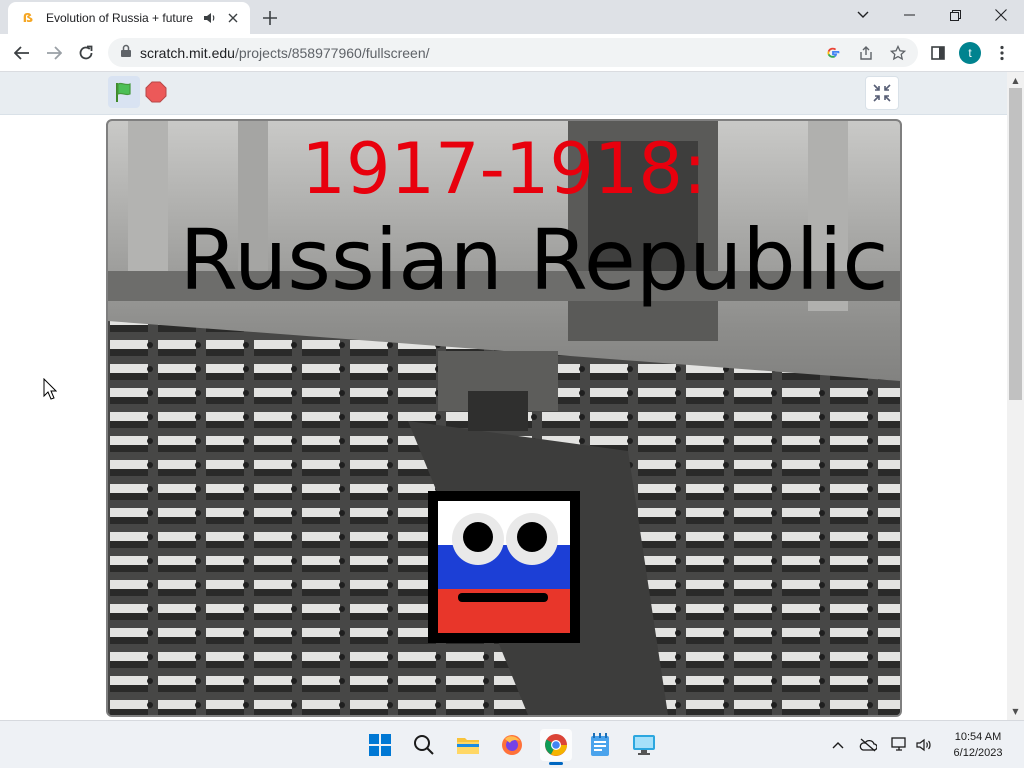  What do you see at coordinates (1015, 80) in the screenshot?
I see `scroll-up-arrow-icon: ▲` at bounding box center [1015, 80].